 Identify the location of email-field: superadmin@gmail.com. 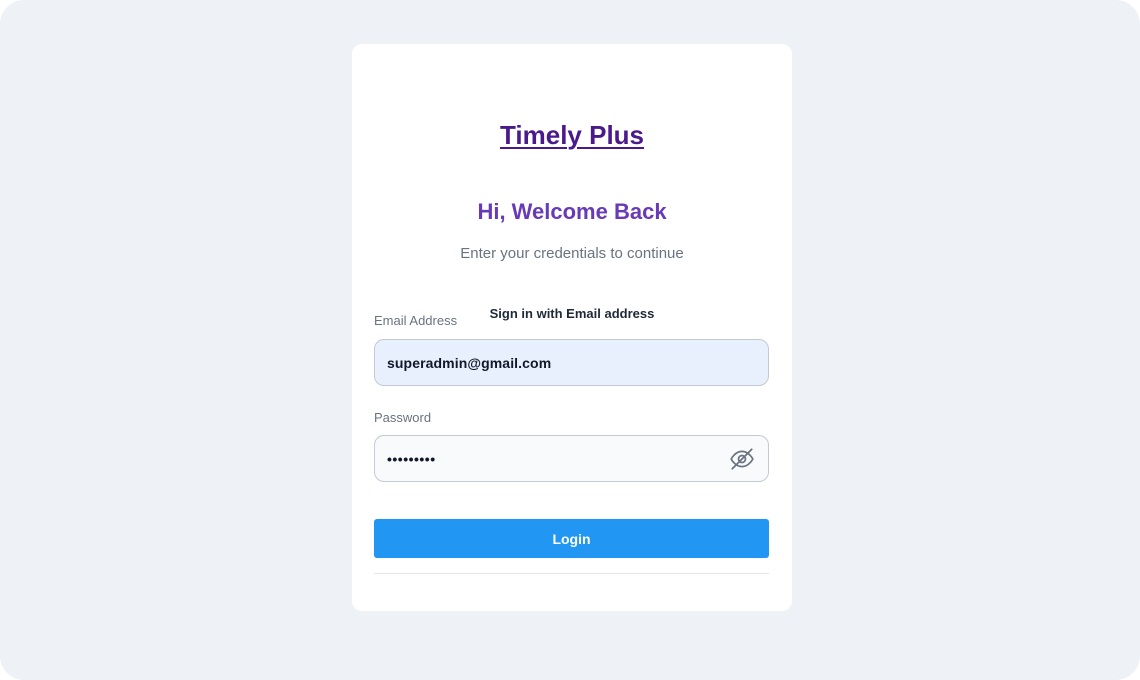
(571, 362).